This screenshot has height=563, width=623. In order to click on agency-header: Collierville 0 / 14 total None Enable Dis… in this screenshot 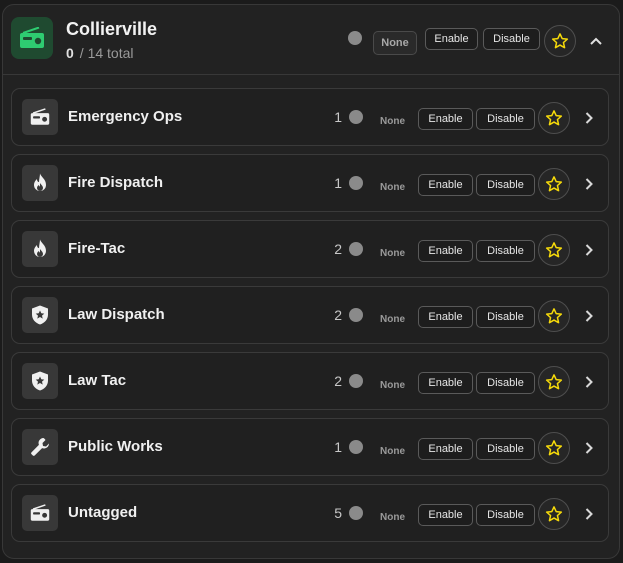, I will do `click(311, 40)`.